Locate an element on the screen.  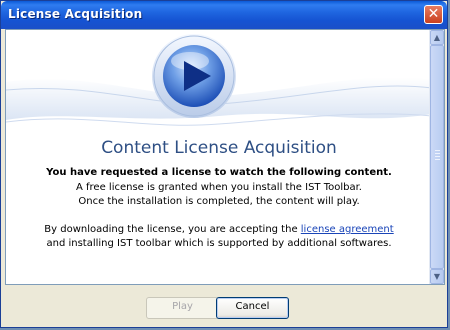
close-icon: ✕ is located at coordinates (433, 14).